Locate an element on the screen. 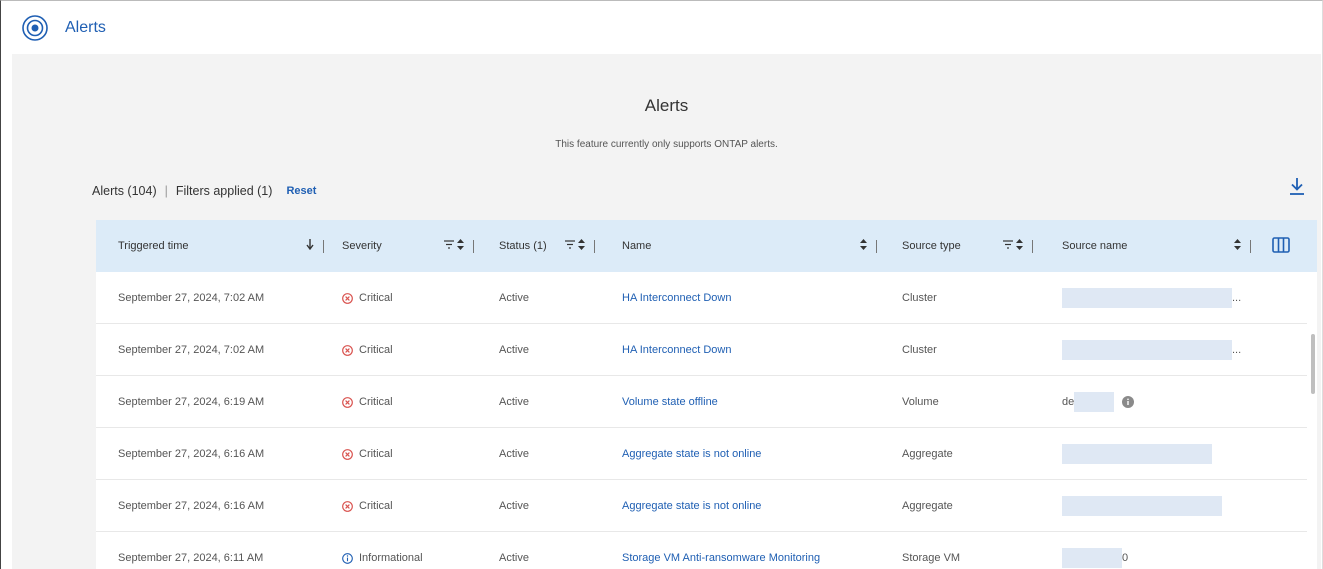  column-header-severity: Severity is located at coordinates (417, 246).